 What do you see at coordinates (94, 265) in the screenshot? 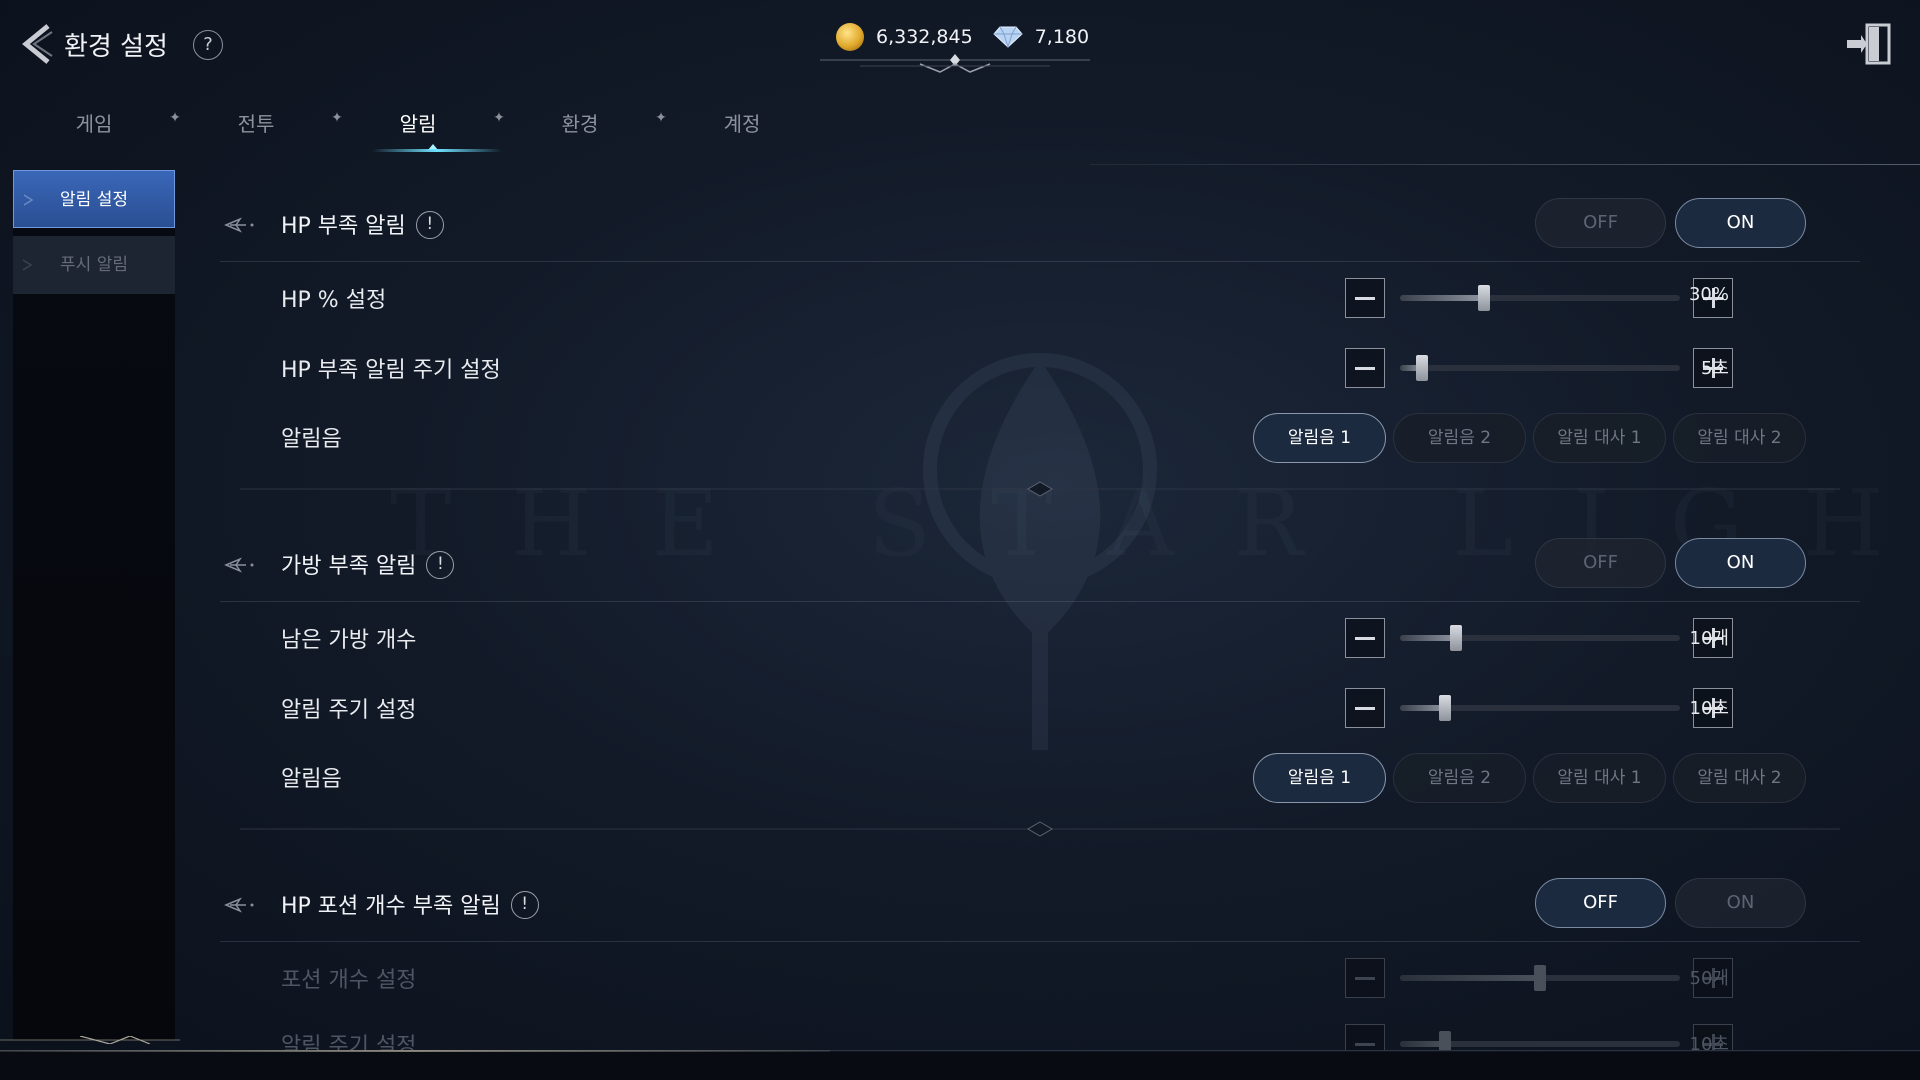
I see `sidebar-item-push-notifications: 푸시 알림` at bounding box center [94, 265].